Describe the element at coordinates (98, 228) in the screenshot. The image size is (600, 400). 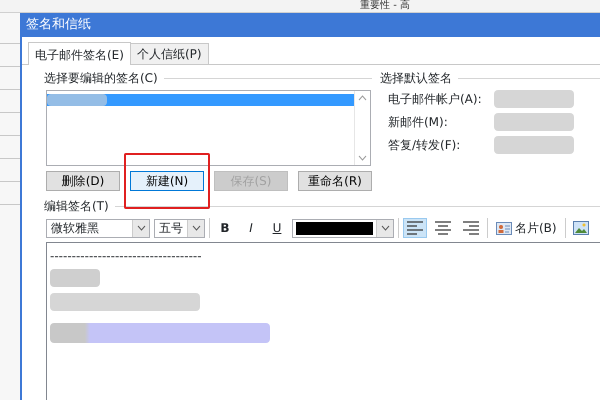
I see `font-select: 微软雅黑` at that location.